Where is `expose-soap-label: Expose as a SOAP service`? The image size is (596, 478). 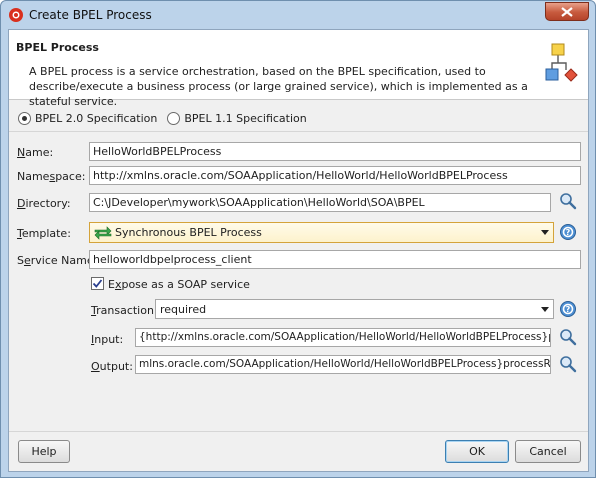 expose-soap-label: Expose as a SOAP service is located at coordinates (179, 284).